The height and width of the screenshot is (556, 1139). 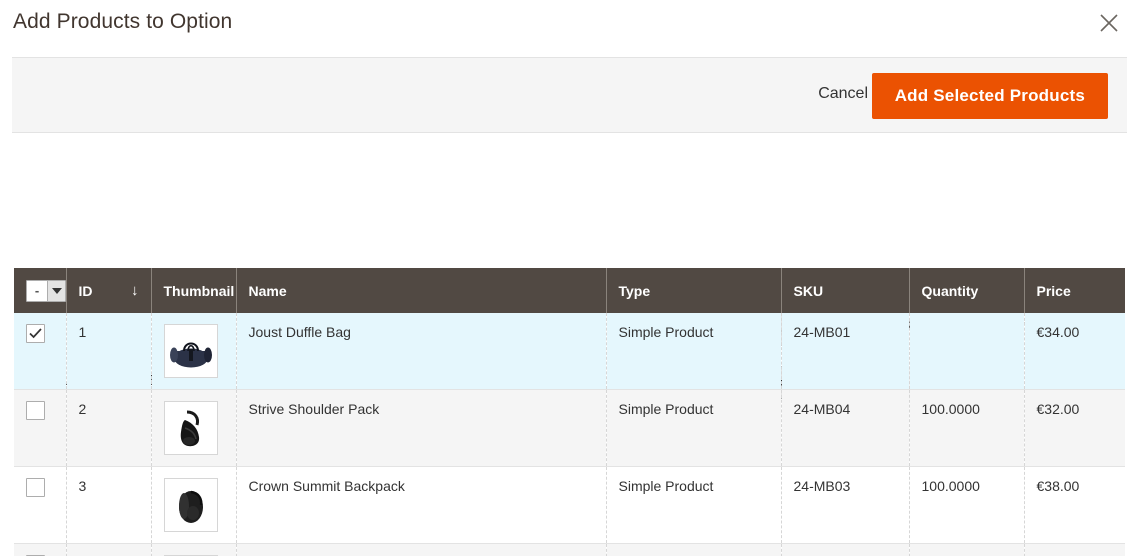 I want to click on cancel-button: Cancel, so click(x=843, y=94).